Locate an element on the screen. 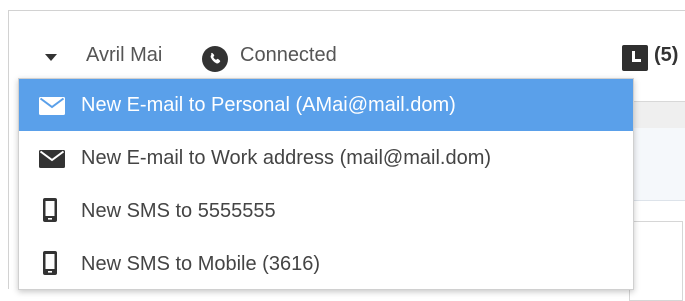 The height and width of the screenshot is (301, 685). clock-icon is located at coordinates (635, 58).